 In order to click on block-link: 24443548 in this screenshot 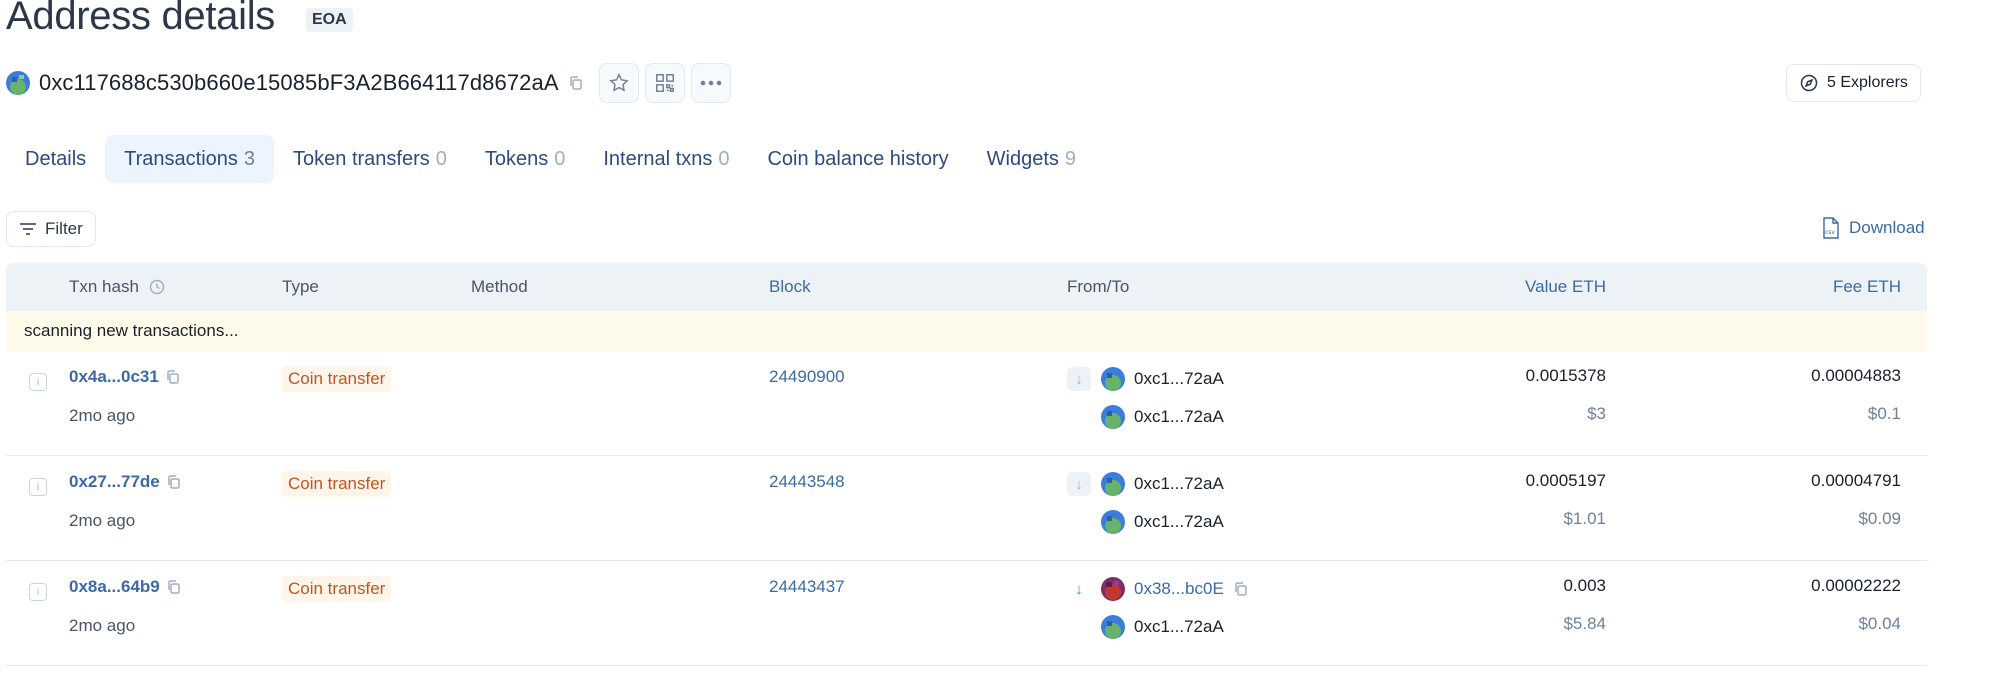, I will do `click(807, 482)`.